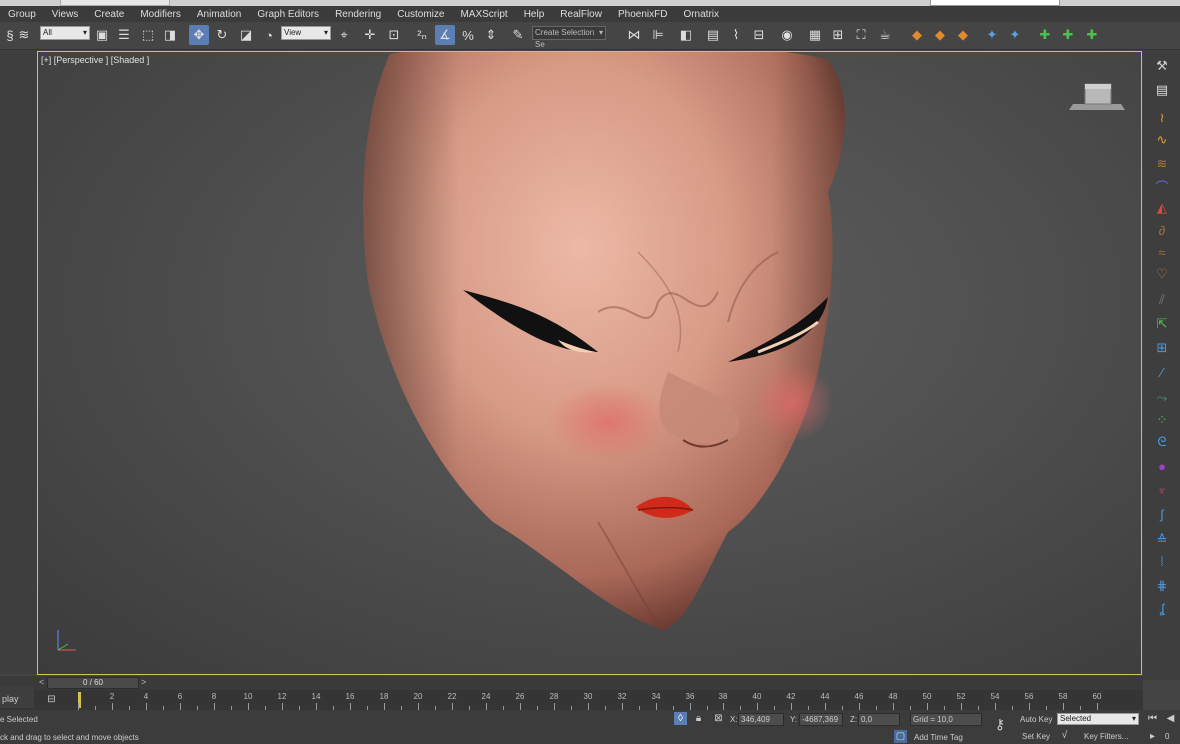  Describe the element at coordinates (686, 35) in the screenshot. I see `layer-manager-icon: ◧` at that location.